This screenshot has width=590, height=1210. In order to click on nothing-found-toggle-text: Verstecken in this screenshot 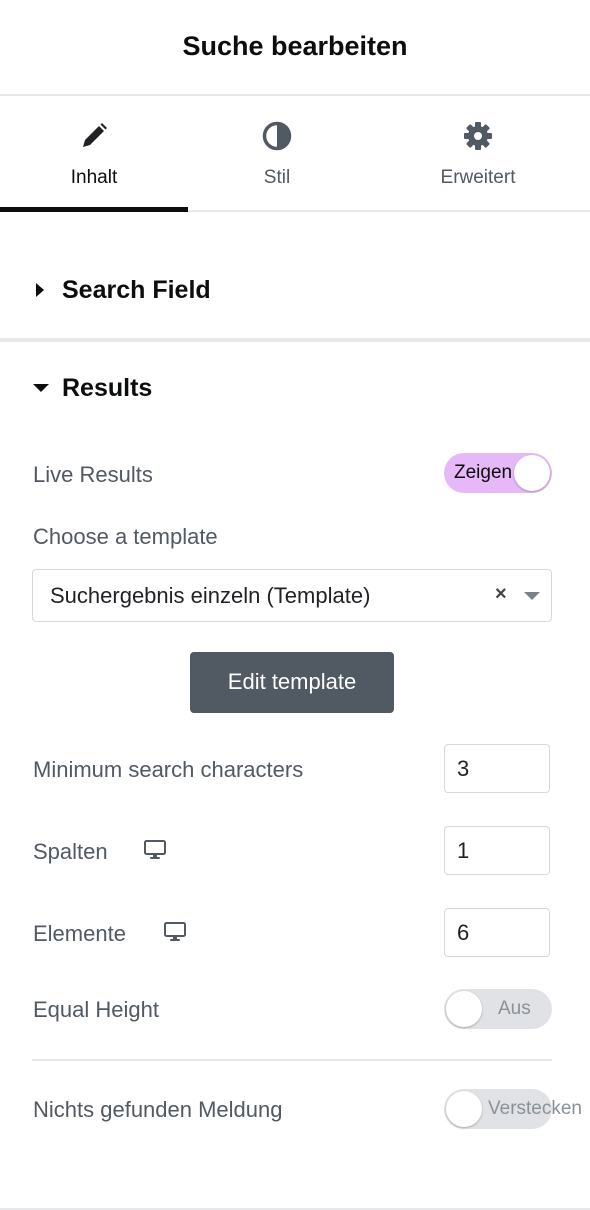, I will do `click(535, 1108)`.